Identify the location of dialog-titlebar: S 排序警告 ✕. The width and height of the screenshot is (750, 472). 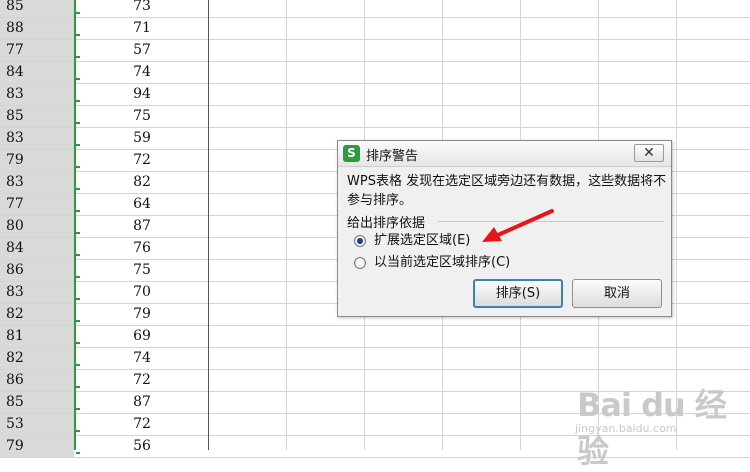
(504, 154).